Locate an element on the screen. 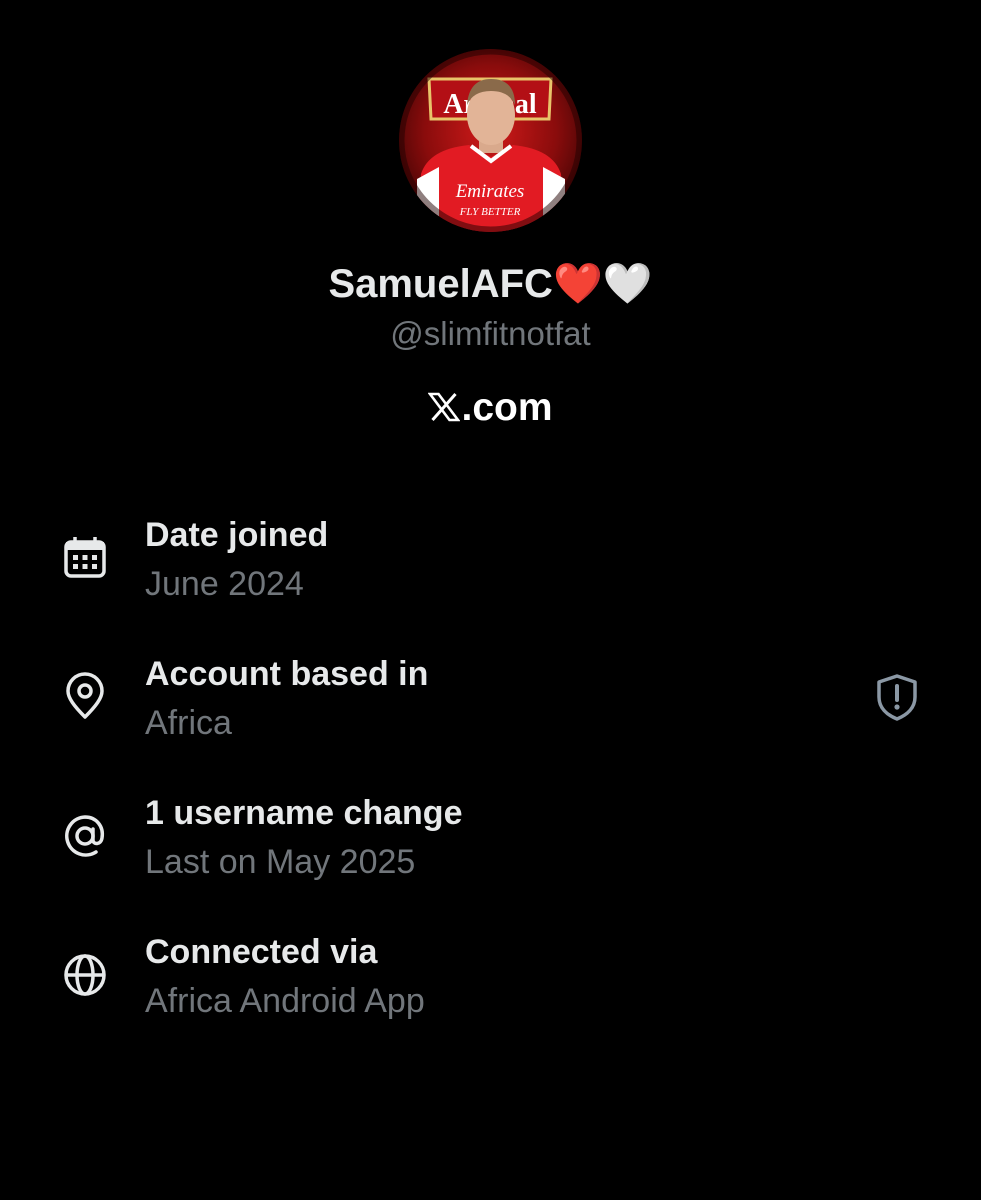 Image resolution: width=981 pixels, height=1200 pixels. profile-avatar: Arsenal Emirates FLY BETTER is located at coordinates (490, 140).